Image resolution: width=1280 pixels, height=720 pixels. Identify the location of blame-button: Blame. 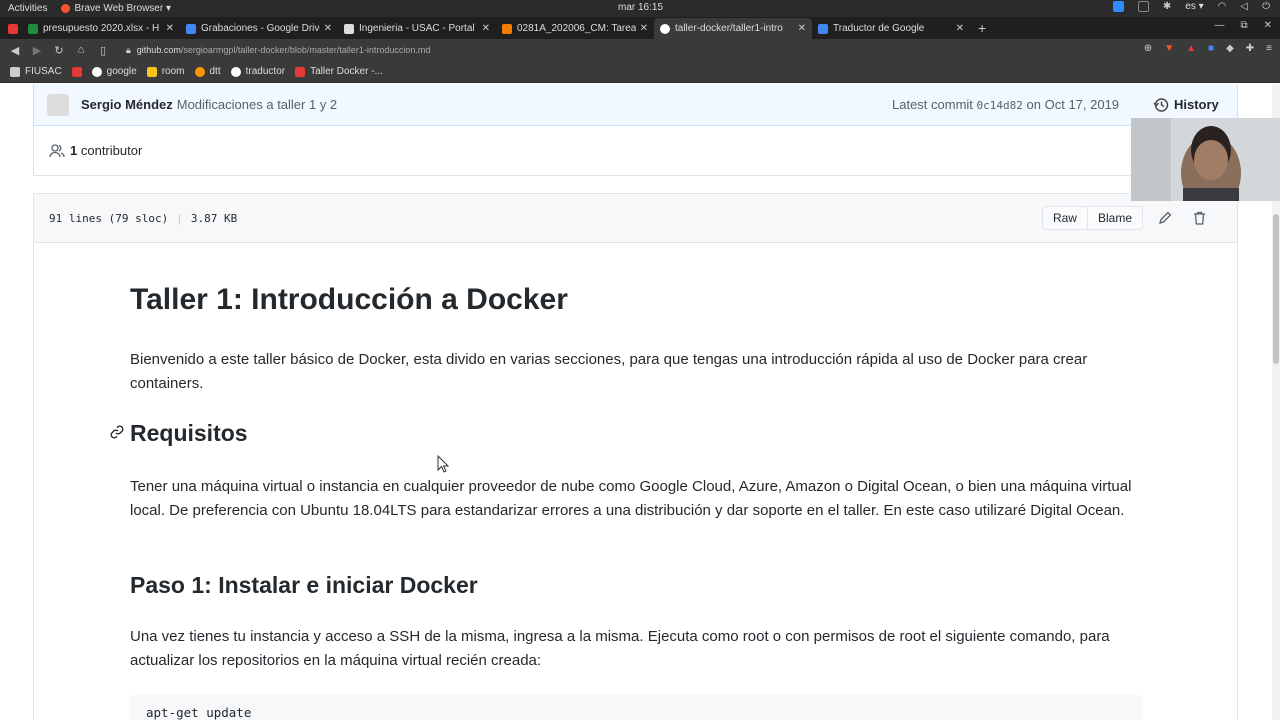
(1115, 218).